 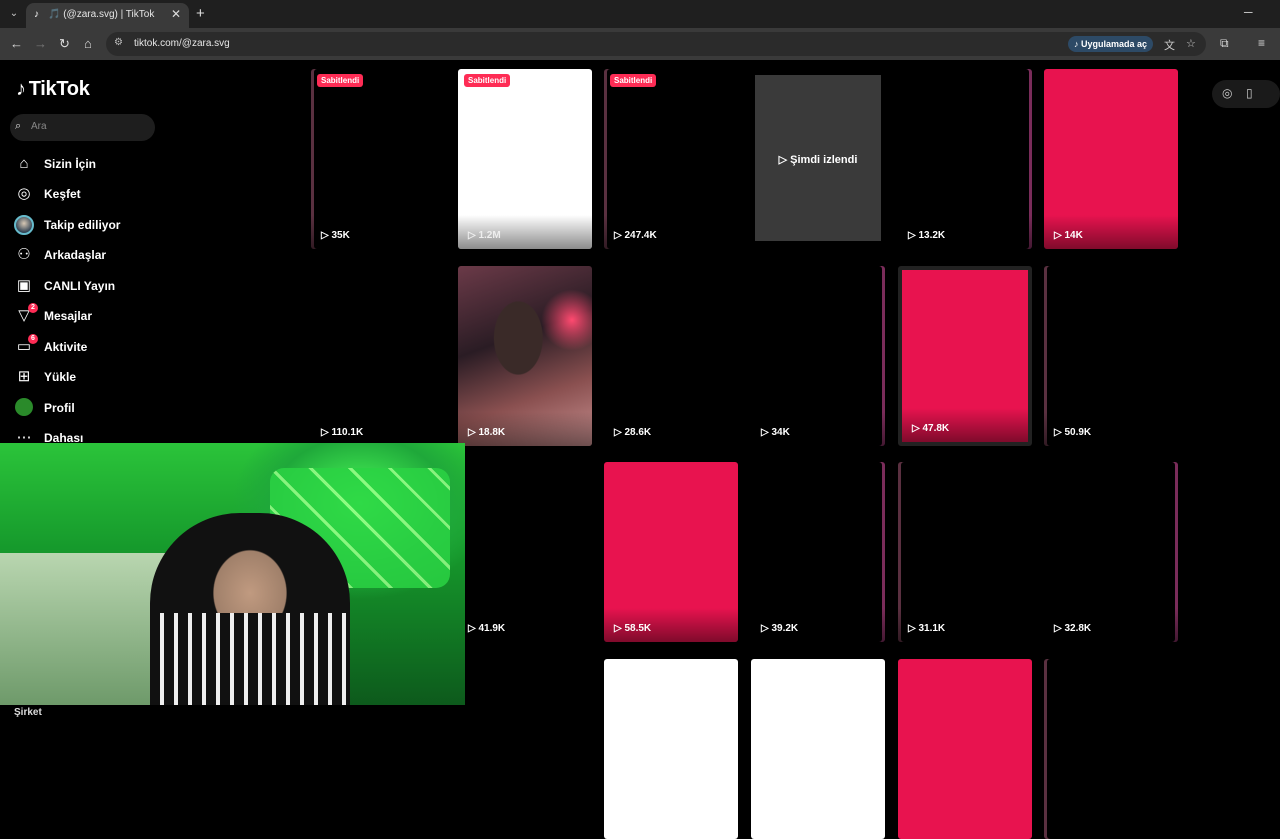 I want to click on tiktok-small-icon: ♪, so click(x=1078, y=44).